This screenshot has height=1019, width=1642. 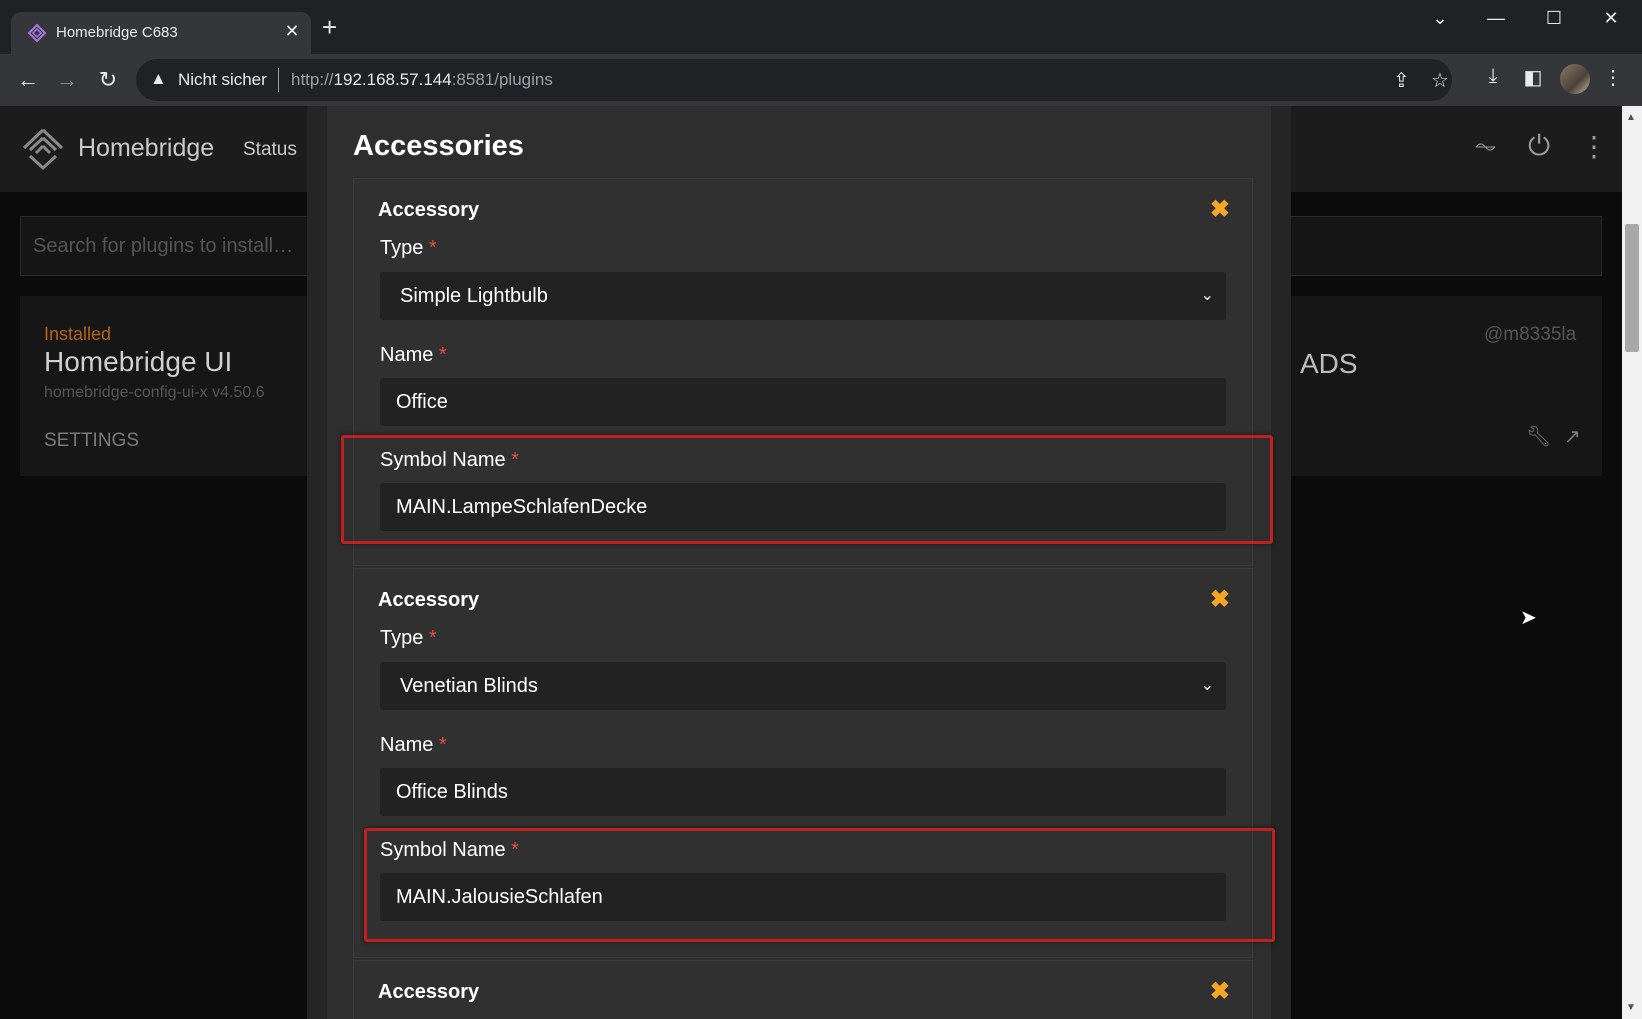 I want to click on homebridge-favicon-icon, so click(x=37, y=33).